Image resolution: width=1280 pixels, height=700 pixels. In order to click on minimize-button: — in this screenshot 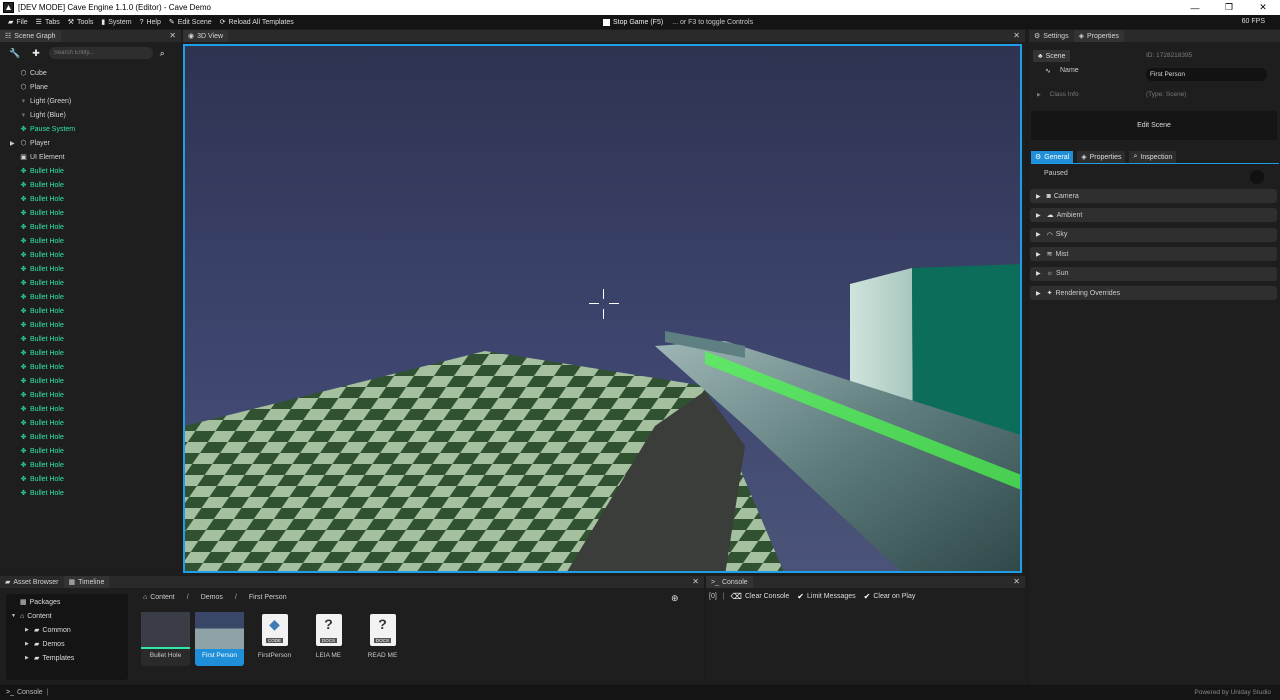, I will do `click(1195, 7)`.